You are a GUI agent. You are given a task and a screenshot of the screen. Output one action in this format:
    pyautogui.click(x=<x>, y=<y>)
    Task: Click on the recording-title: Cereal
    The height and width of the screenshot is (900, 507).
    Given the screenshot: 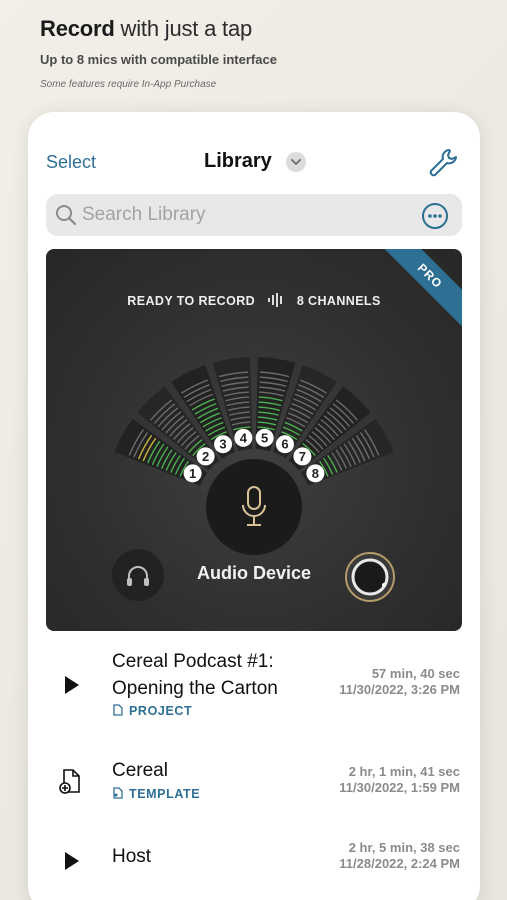 What is the action you would take?
    pyautogui.click(x=140, y=770)
    